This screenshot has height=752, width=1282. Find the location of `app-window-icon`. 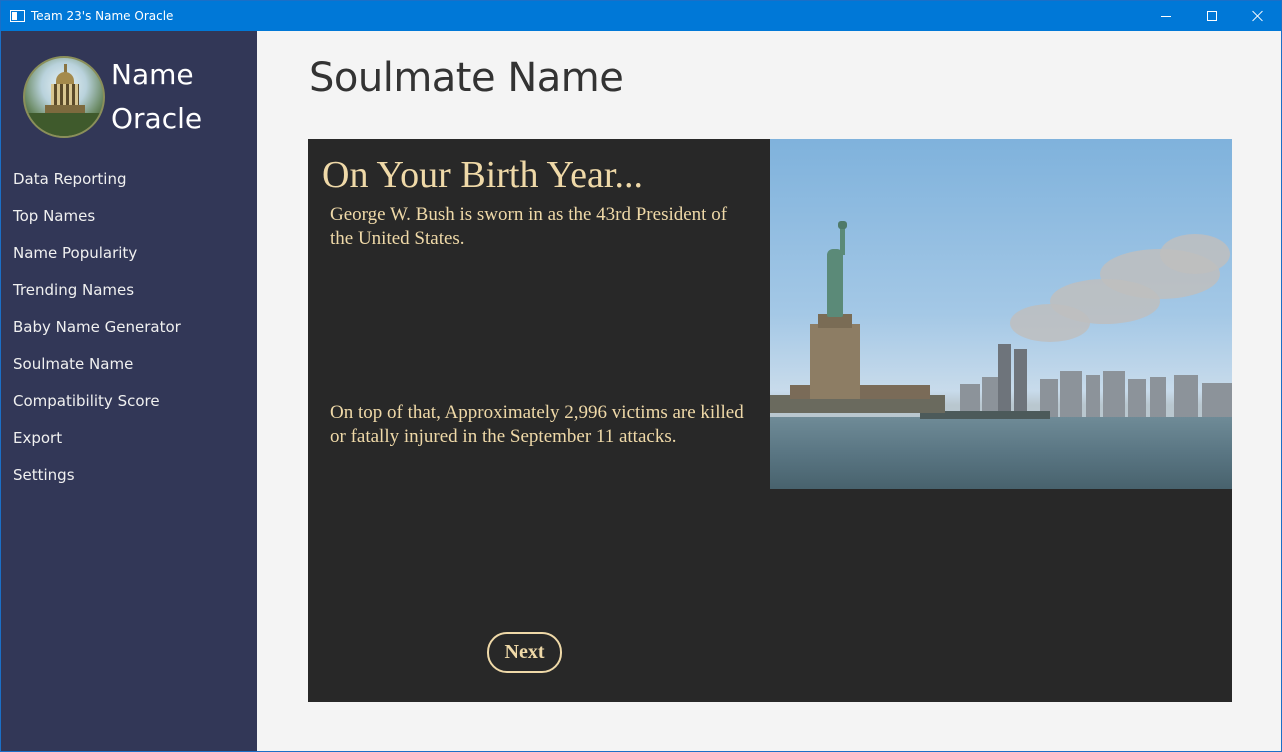

app-window-icon is located at coordinates (17, 16).